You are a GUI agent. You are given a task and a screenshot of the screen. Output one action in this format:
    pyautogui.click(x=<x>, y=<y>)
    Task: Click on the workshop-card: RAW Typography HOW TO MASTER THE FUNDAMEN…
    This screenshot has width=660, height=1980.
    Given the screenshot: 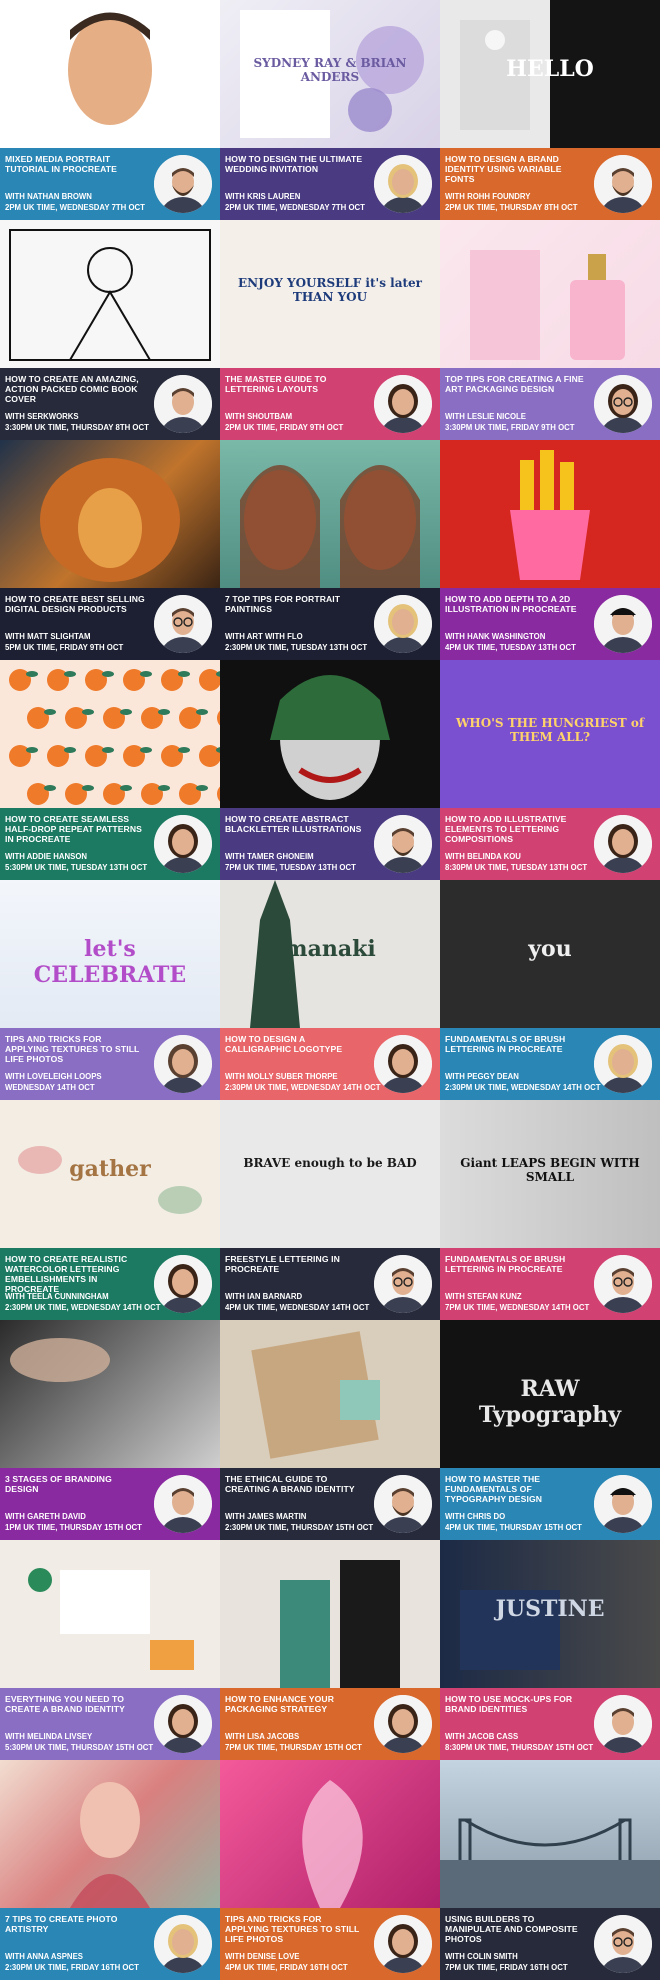 What is the action you would take?
    pyautogui.click(x=550, y=1430)
    